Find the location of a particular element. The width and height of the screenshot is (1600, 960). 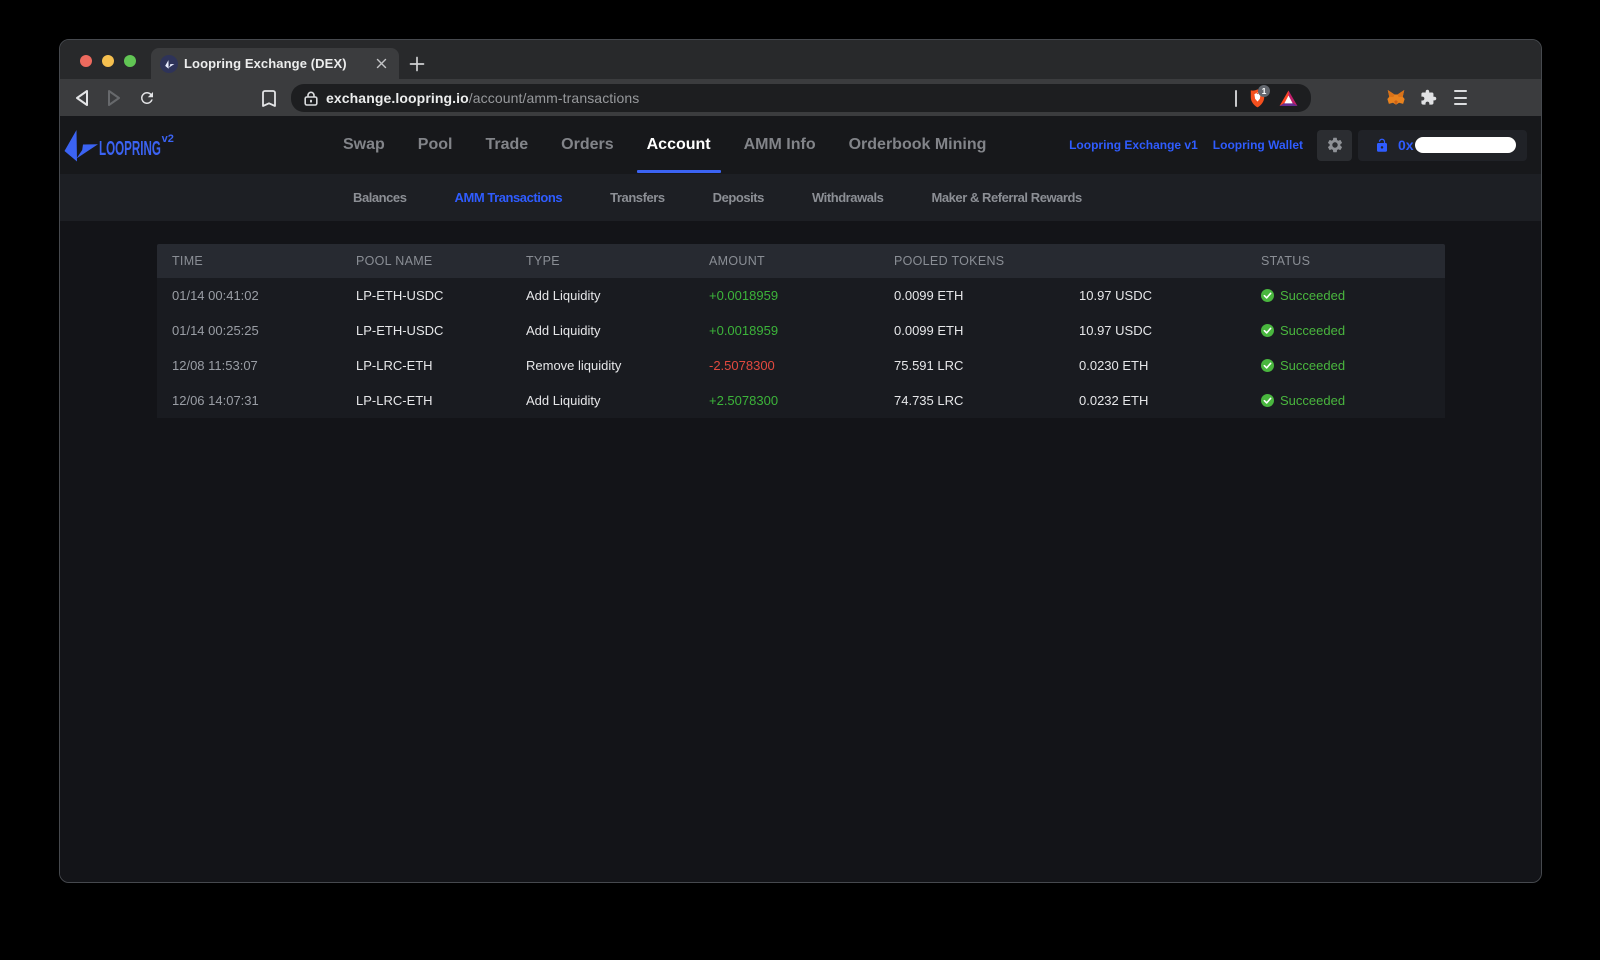

cell-token-a: 75.591 LRC is located at coordinates (929, 365).